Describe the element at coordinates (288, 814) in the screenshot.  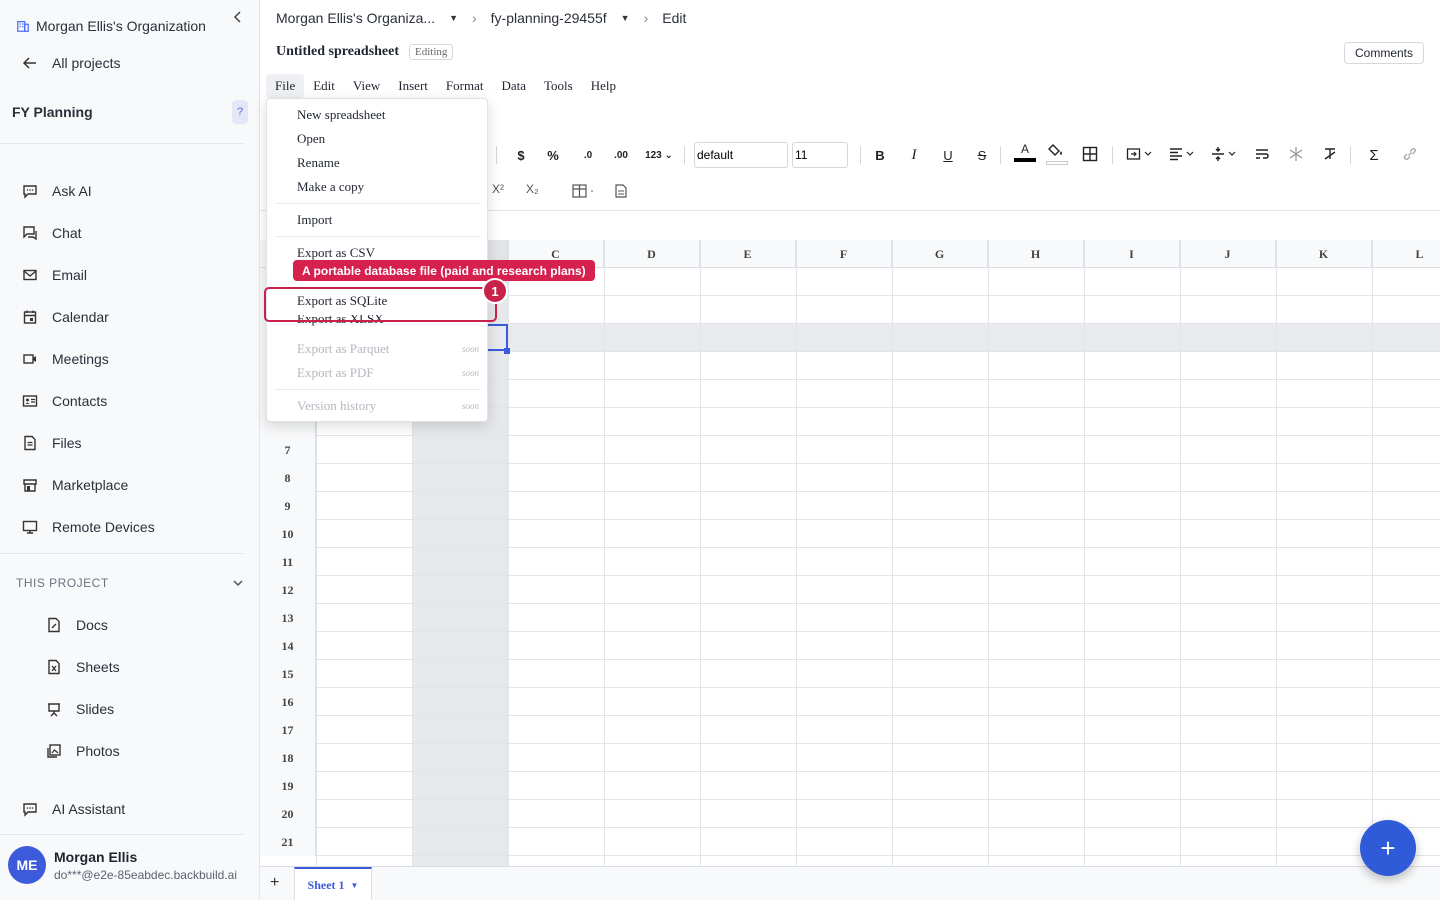
I see `row-header: 20` at that location.